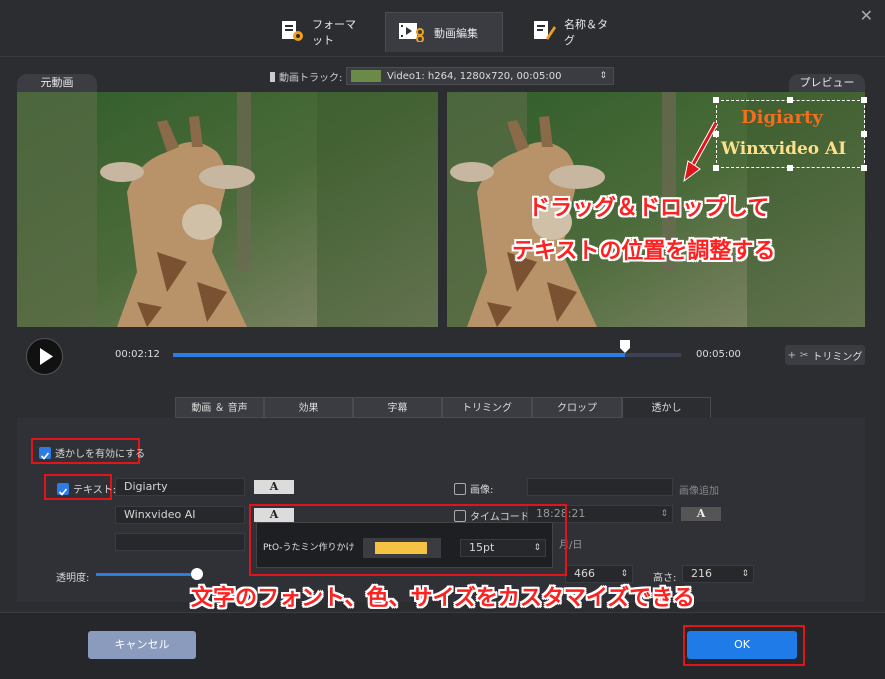  What do you see at coordinates (544, 32) in the screenshot?
I see `name-tag-icon` at bounding box center [544, 32].